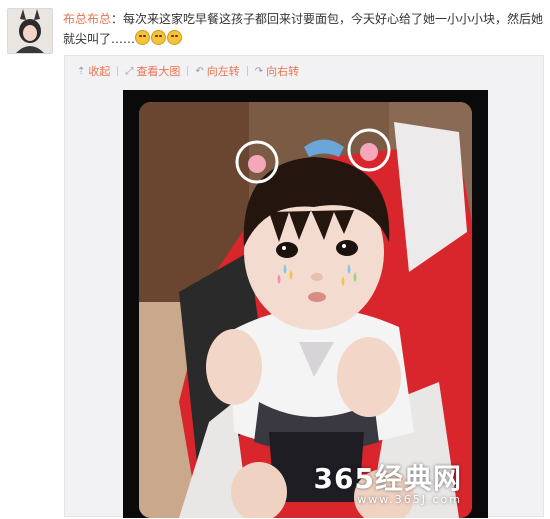 The height and width of the screenshot is (519, 550). Describe the element at coordinates (387, 478) in the screenshot. I see `watermark-title: 365经典网` at that location.